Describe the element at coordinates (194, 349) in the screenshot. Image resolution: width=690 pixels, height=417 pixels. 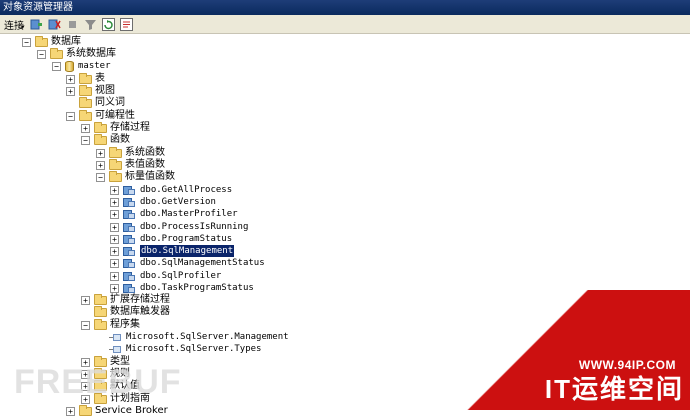
I see `tree-node-label: Microsoft.SqlServer.Types` at that location.